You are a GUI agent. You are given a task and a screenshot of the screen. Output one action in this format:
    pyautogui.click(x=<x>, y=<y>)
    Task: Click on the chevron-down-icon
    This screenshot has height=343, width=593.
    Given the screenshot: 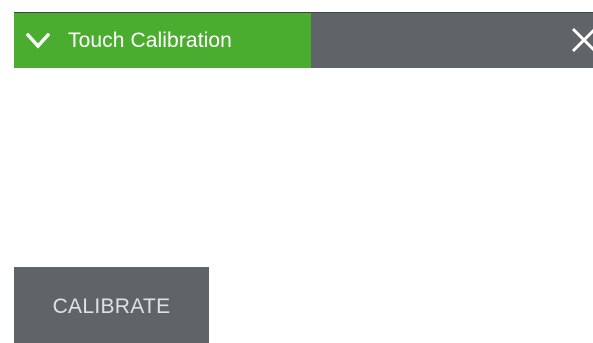 What is the action you would take?
    pyautogui.click(x=38, y=41)
    